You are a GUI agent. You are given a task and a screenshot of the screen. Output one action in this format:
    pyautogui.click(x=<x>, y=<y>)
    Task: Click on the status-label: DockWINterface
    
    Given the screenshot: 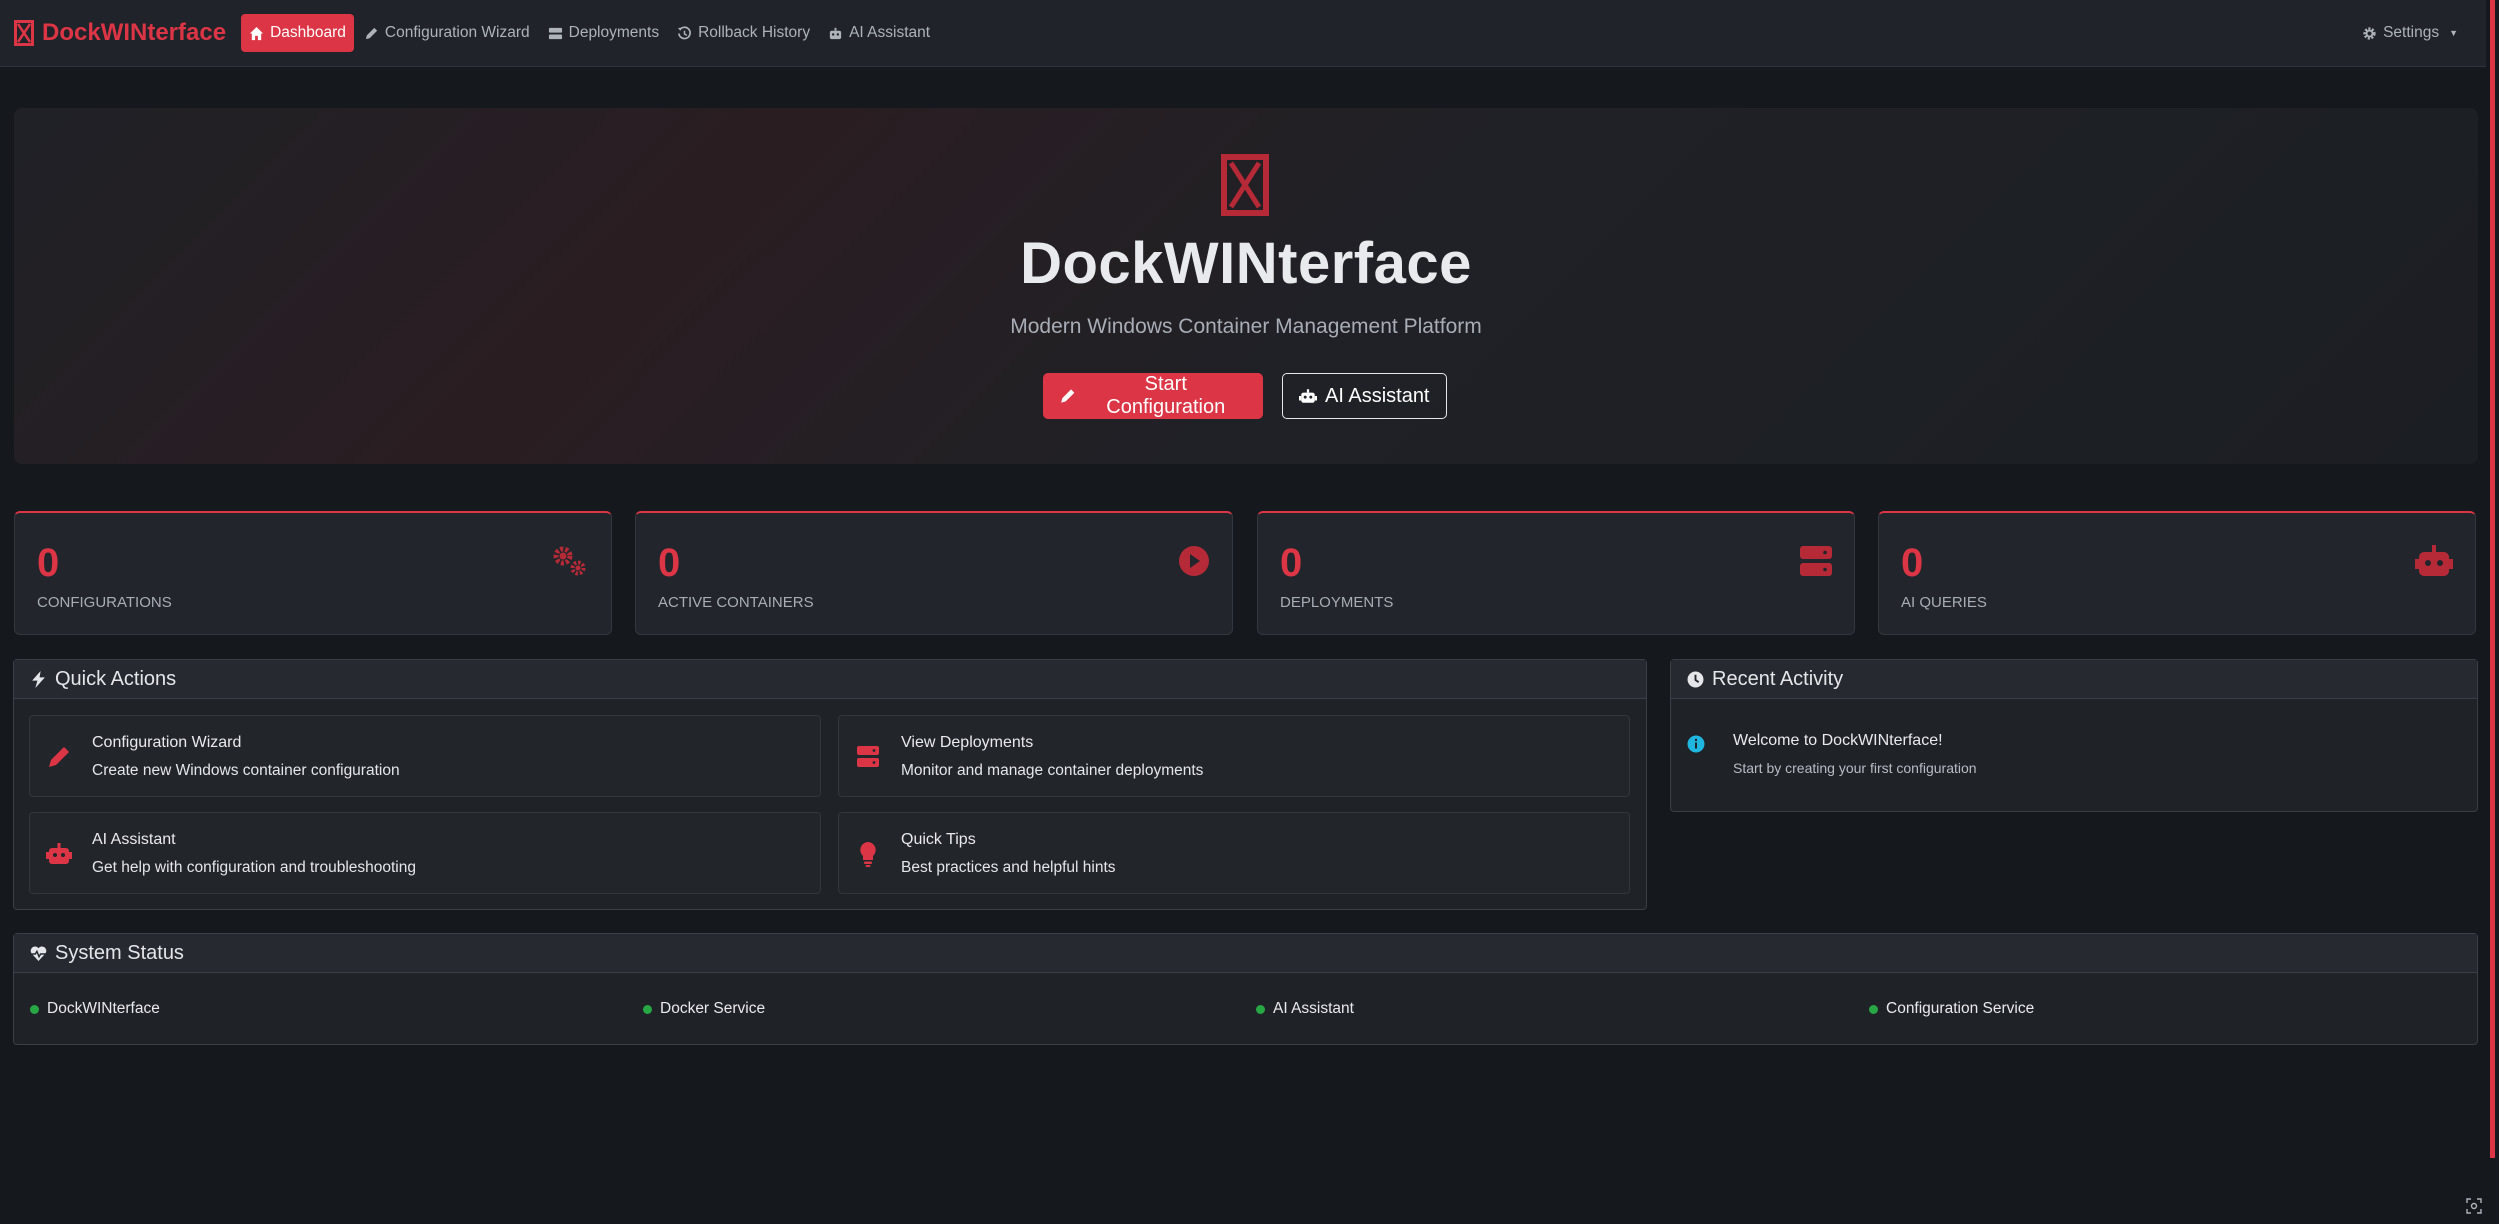 What is the action you would take?
    pyautogui.click(x=103, y=1008)
    